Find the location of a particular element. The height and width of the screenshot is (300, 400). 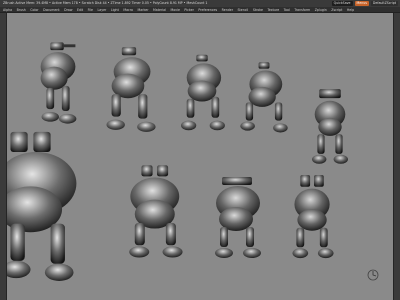

menu-stencil: Stencil is located at coordinates (243, 10).